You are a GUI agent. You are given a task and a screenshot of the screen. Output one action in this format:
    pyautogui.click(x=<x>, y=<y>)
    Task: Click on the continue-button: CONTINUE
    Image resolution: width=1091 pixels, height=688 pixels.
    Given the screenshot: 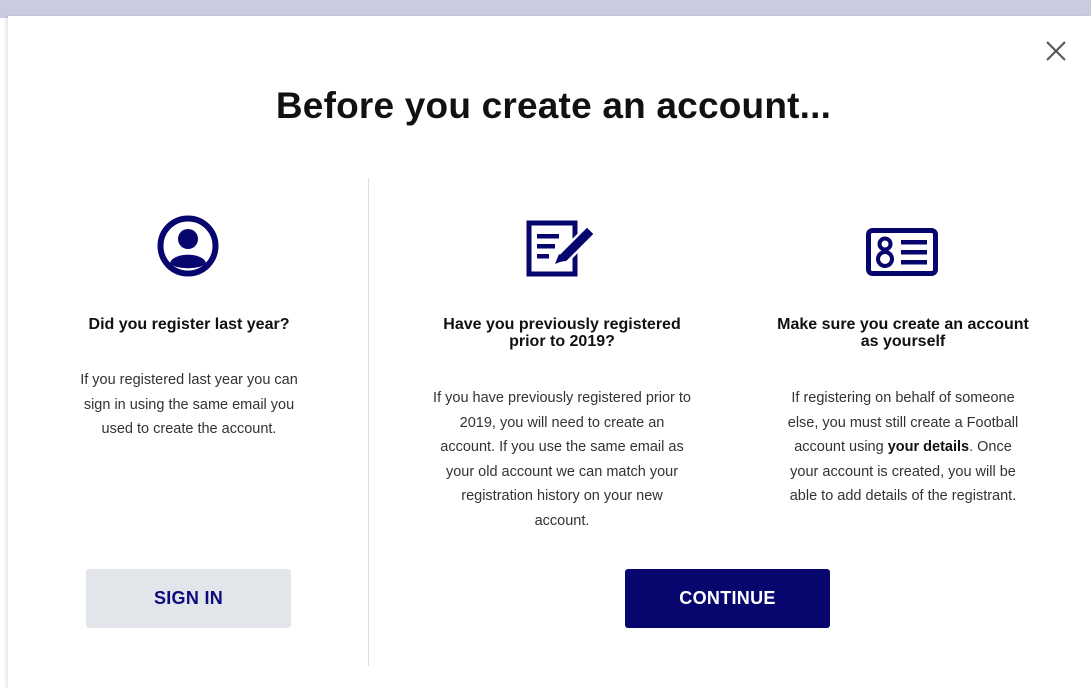 What is the action you would take?
    pyautogui.click(x=727, y=598)
    